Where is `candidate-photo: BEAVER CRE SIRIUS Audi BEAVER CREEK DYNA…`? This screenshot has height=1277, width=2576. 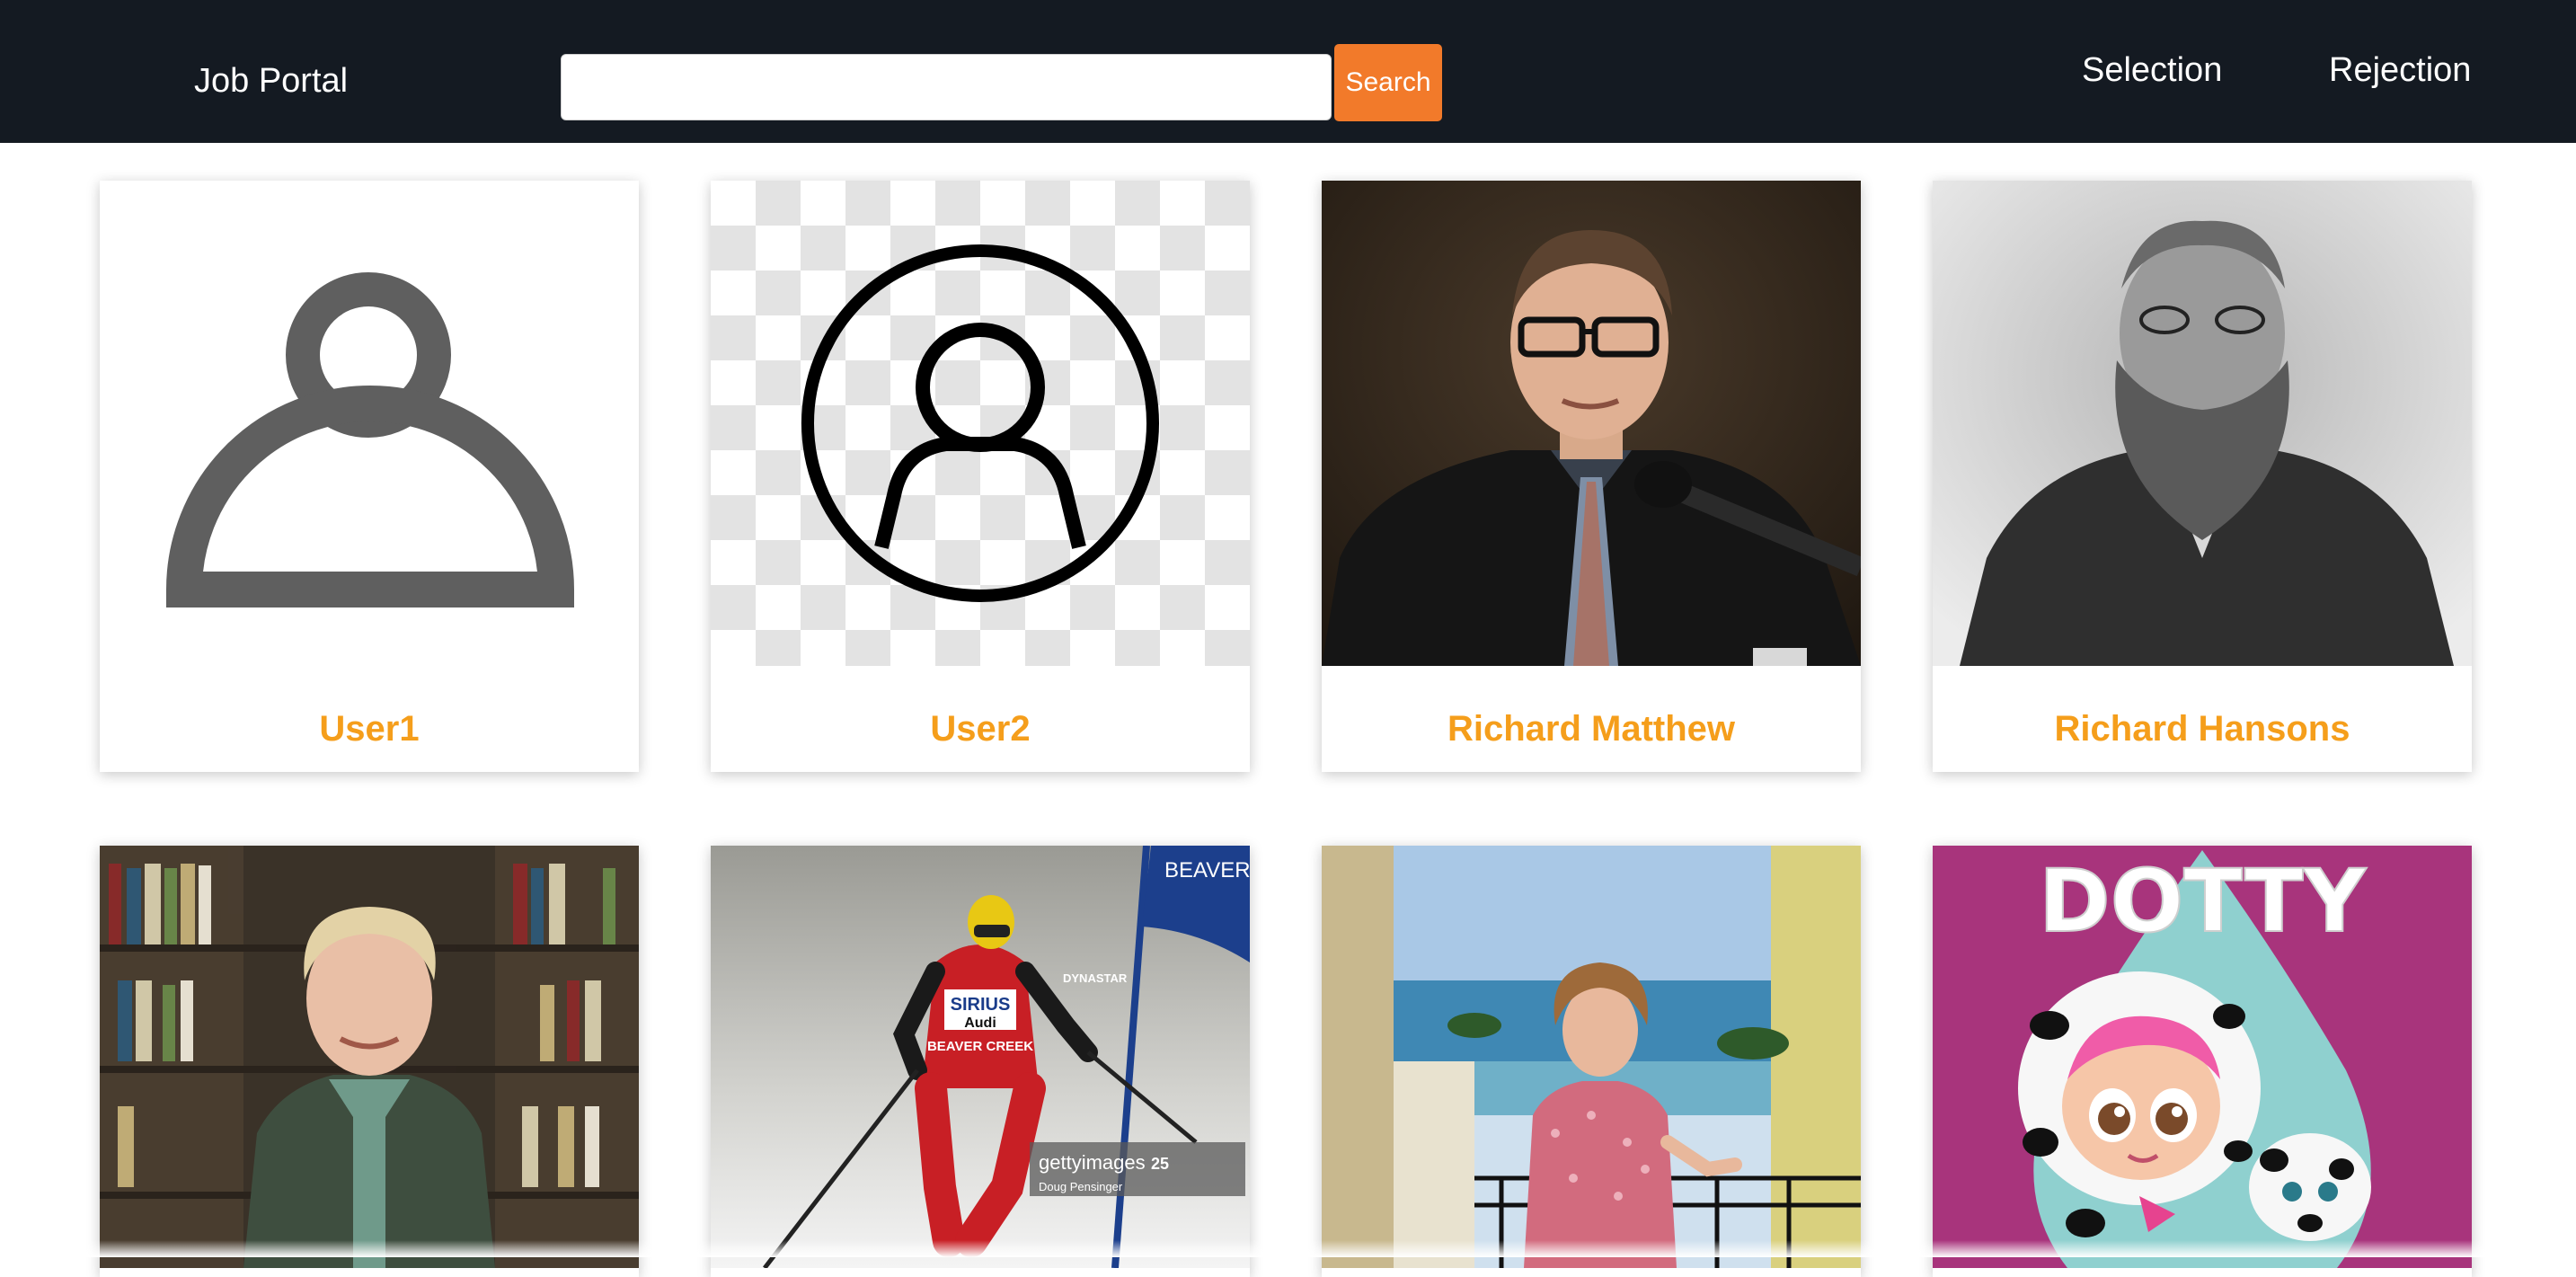 candidate-photo: BEAVER CRE SIRIUS Audi BEAVER CREEK DYNA… is located at coordinates (980, 1057).